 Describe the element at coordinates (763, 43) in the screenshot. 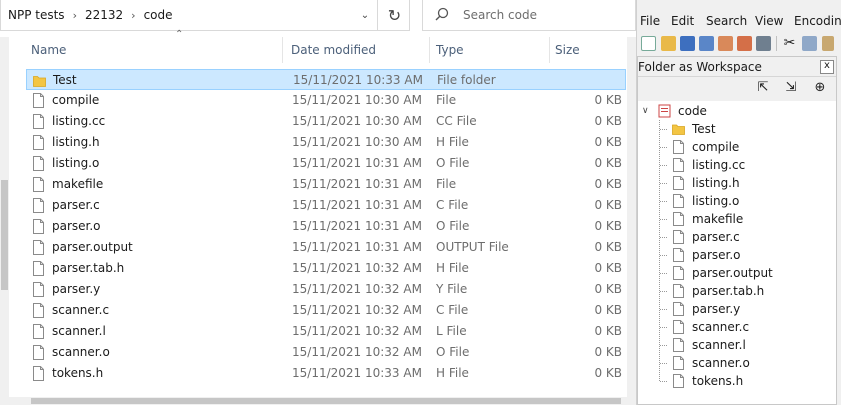

I see `print-icon` at that location.